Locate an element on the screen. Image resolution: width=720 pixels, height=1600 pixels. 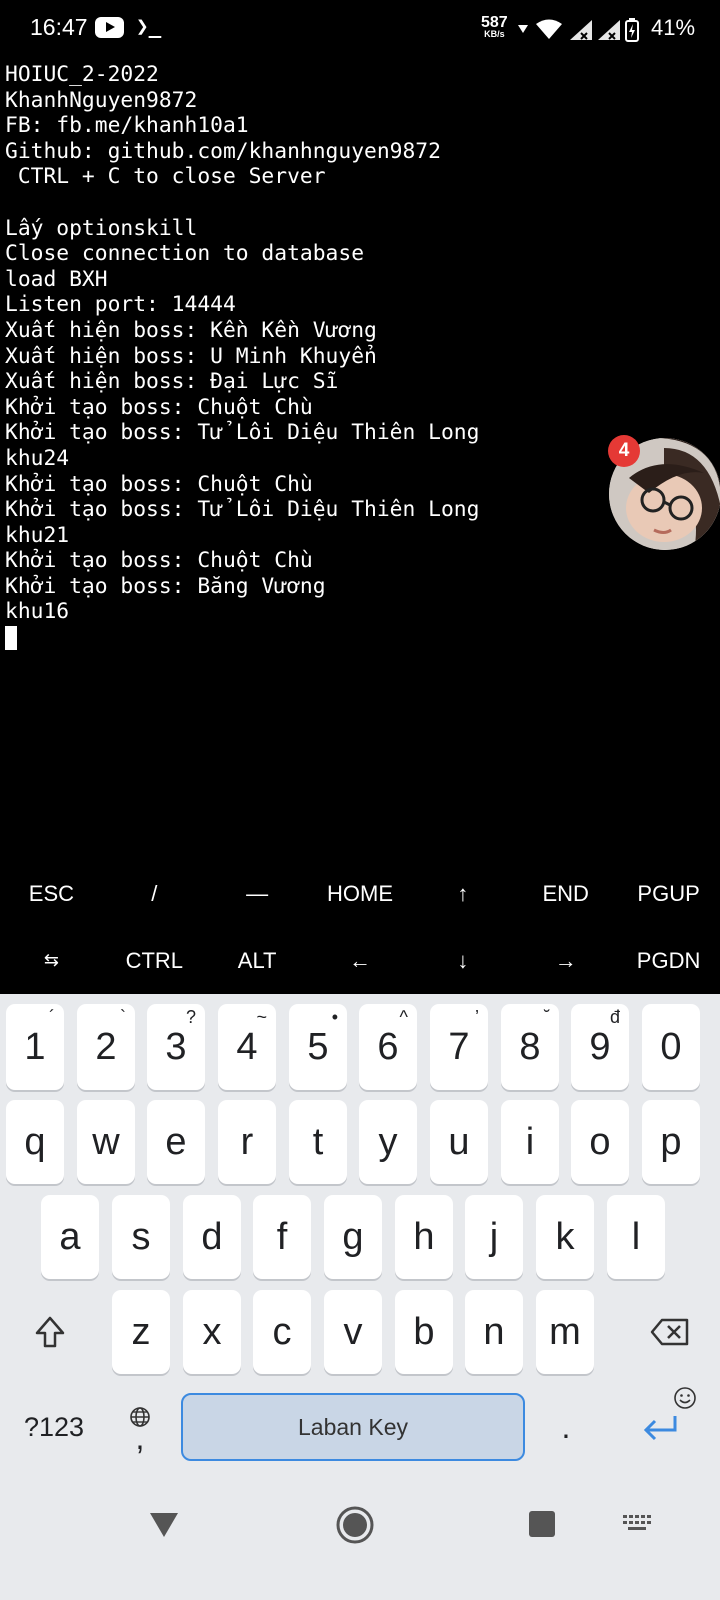
network-speed: 587 KB/s is located at coordinates (494, 27).